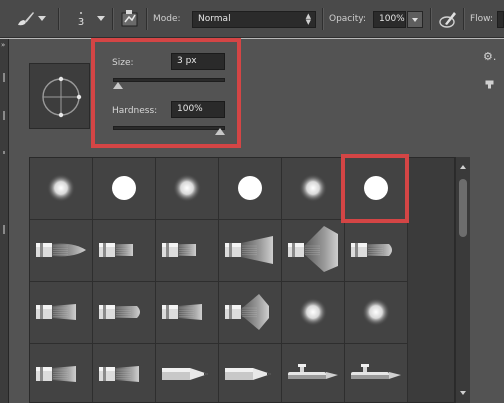 Image resolution: width=504 pixels, height=403 pixels. Describe the element at coordinates (347, 19) in the screenshot. I see `opacity-label: Opacity:` at that location.